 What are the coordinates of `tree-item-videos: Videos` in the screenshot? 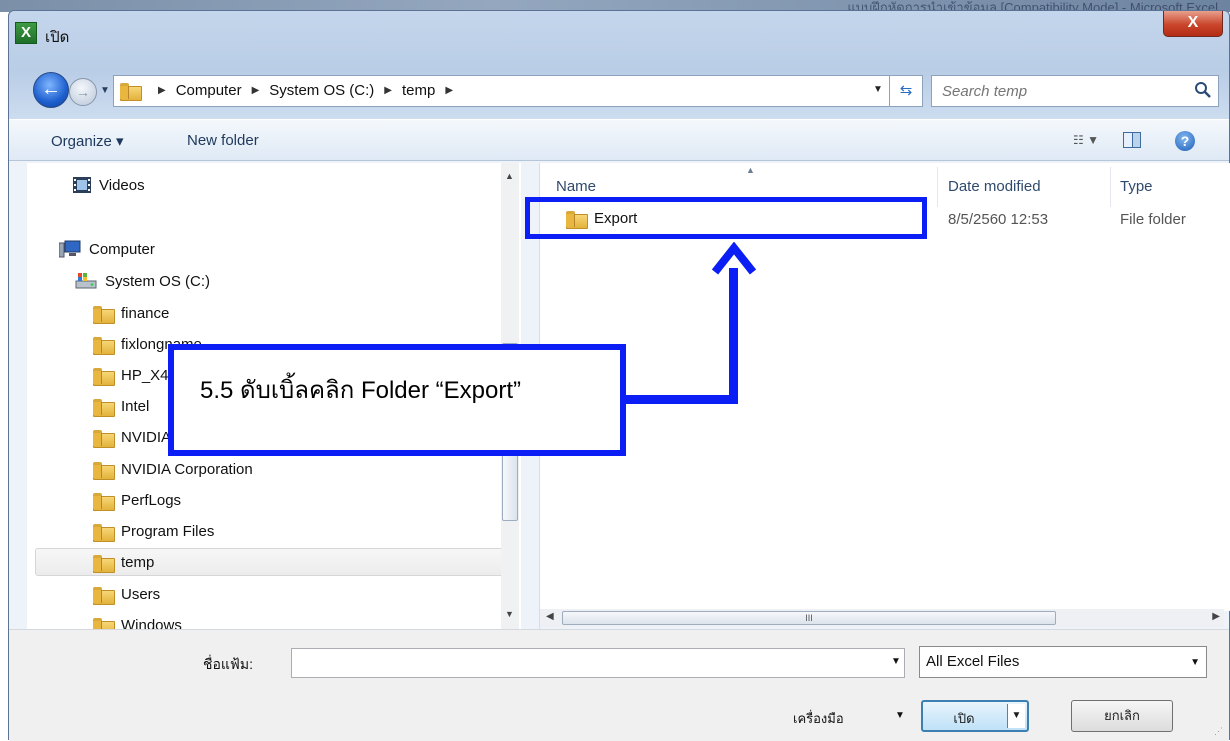 It's located at (109, 185).